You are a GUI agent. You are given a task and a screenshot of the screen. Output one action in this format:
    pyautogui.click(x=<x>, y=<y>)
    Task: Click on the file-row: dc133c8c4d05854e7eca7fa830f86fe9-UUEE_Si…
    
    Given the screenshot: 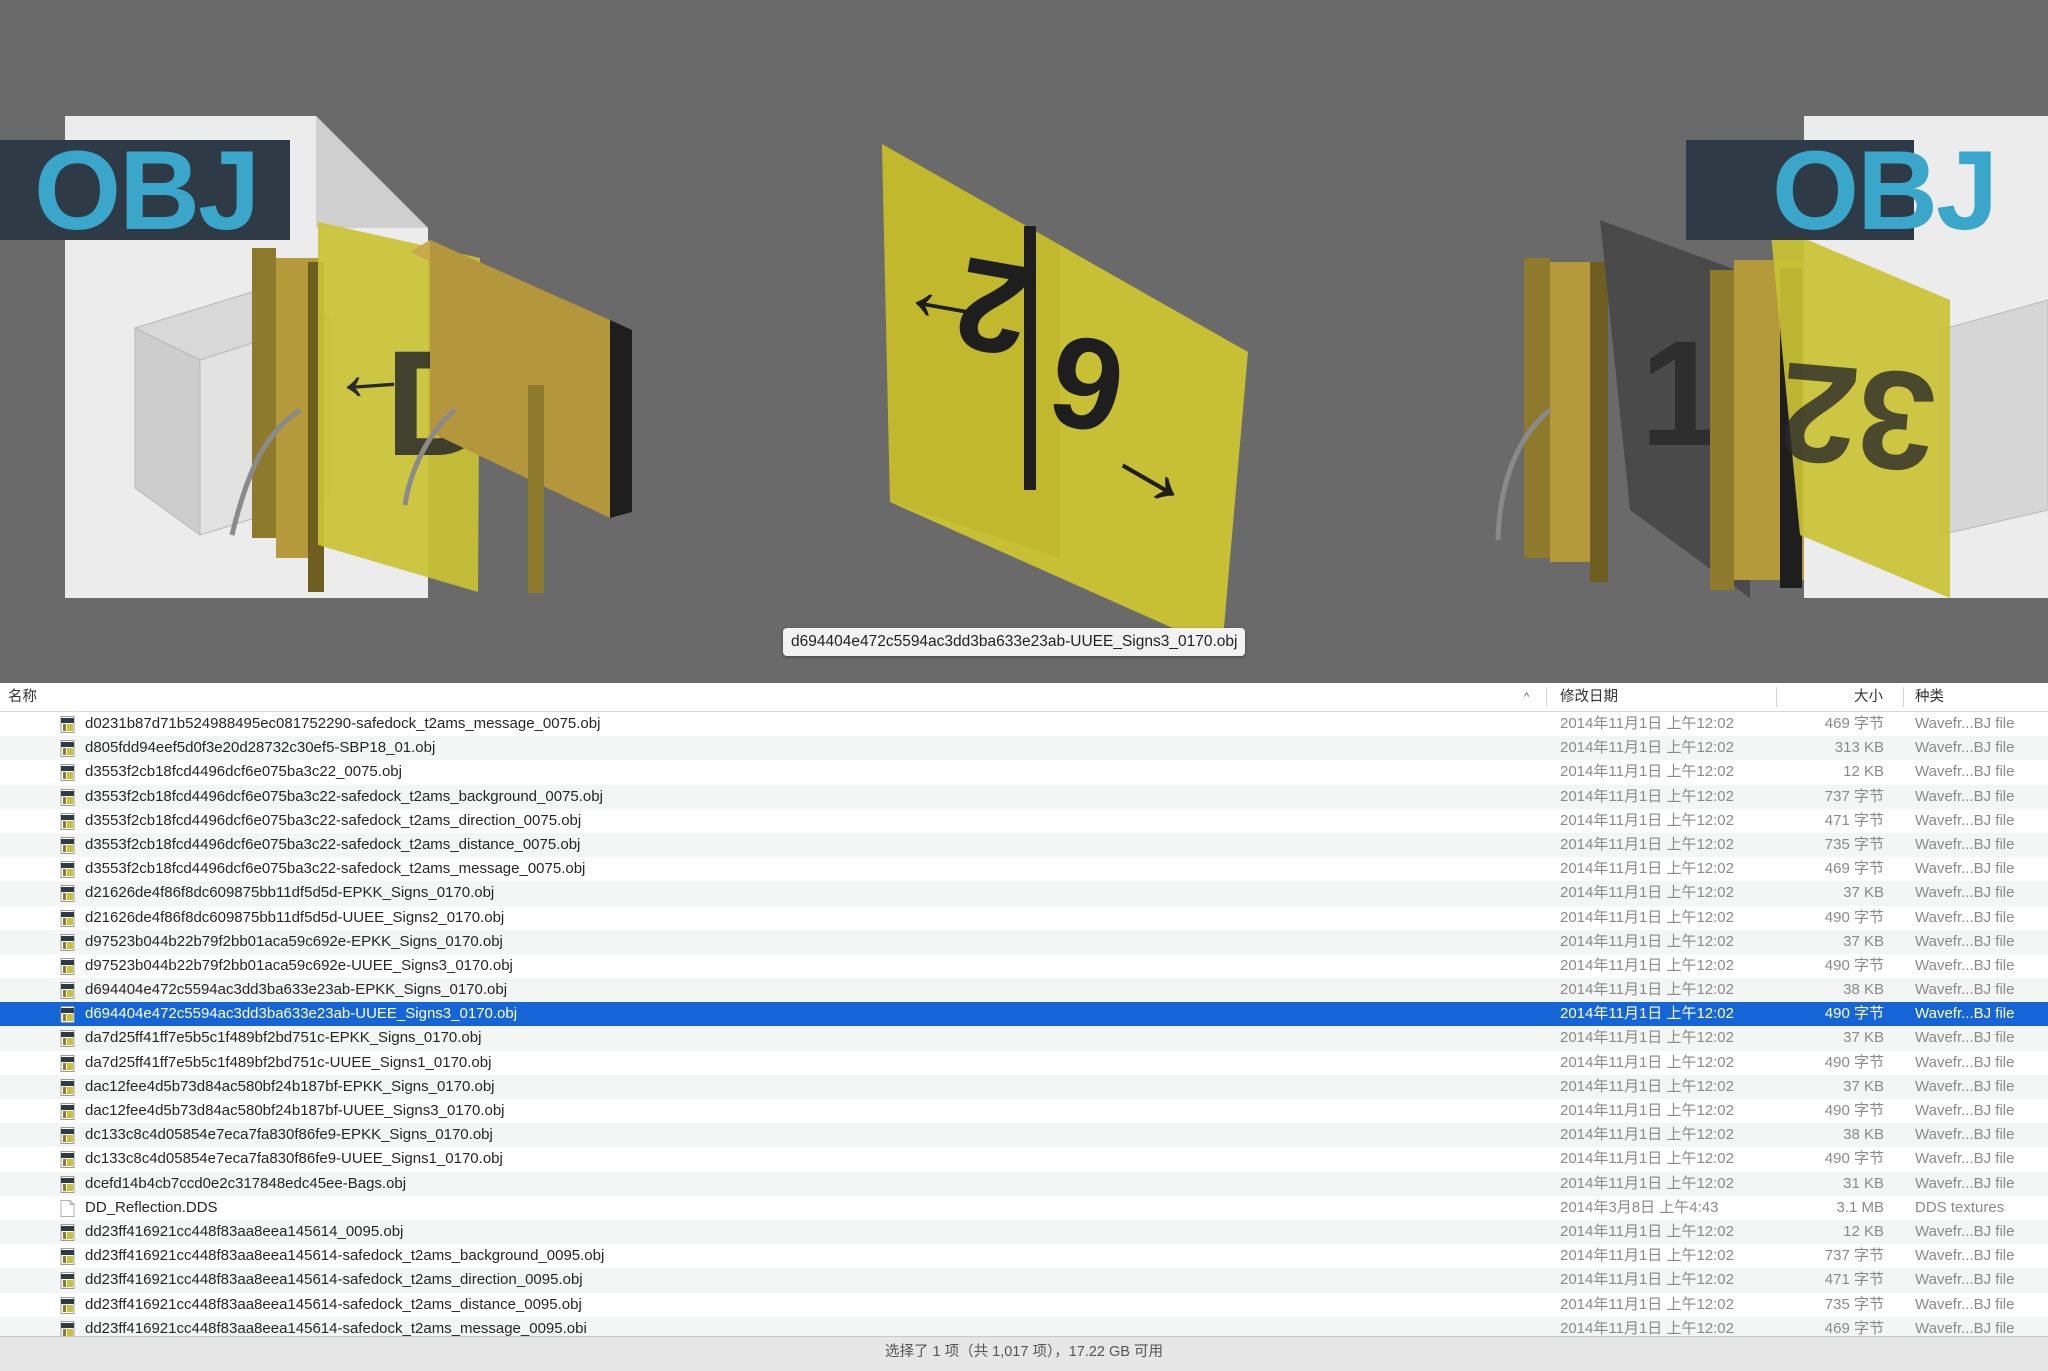 What is the action you would take?
    pyautogui.click(x=1024, y=1159)
    